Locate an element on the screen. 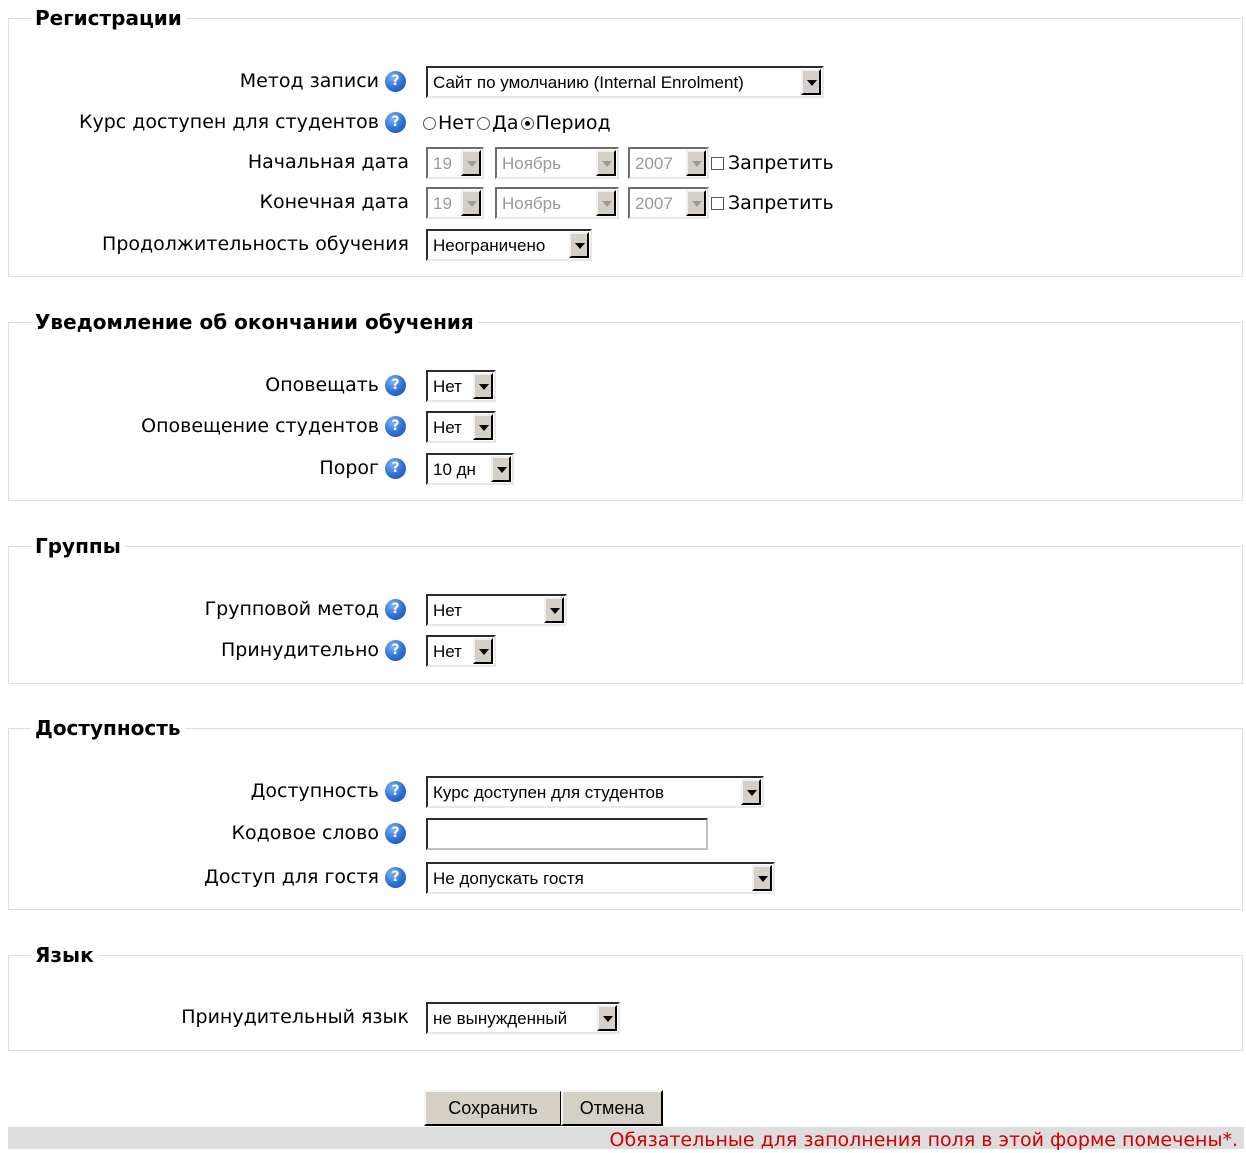 The width and height of the screenshot is (1246, 1153). group-force-label: Принудительно? is located at coordinates (313, 650).